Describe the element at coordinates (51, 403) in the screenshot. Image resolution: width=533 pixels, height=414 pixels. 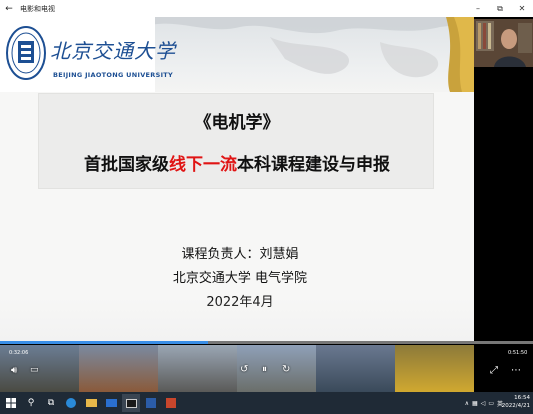
I see `task-view-icon: ⧉` at that location.